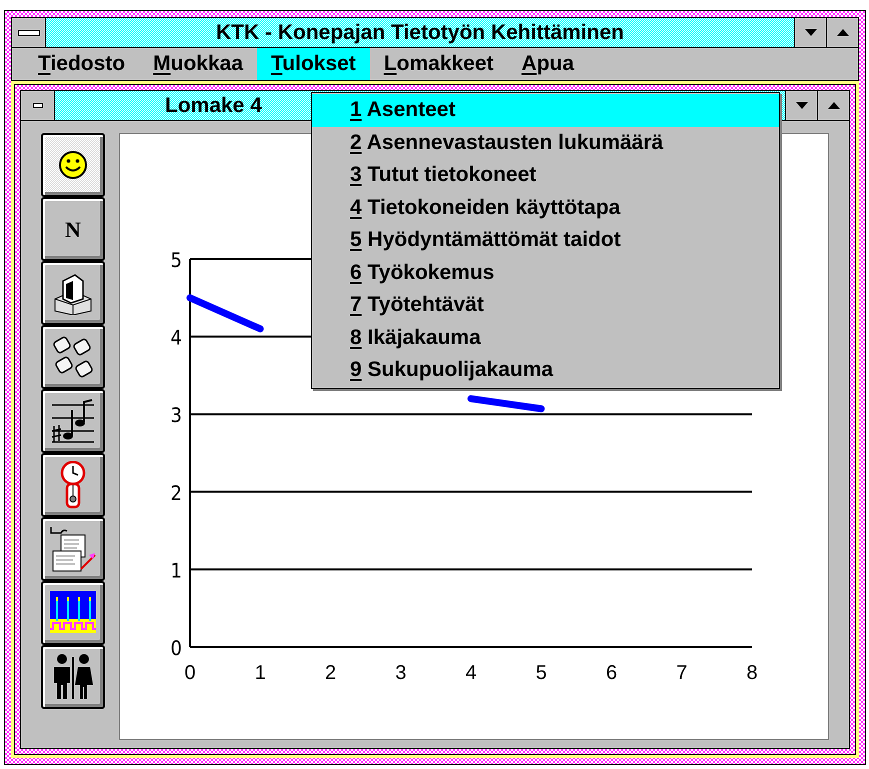 The height and width of the screenshot is (769, 869). What do you see at coordinates (439, 64) in the screenshot?
I see `menu-item: Lomakkeet` at bounding box center [439, 64].